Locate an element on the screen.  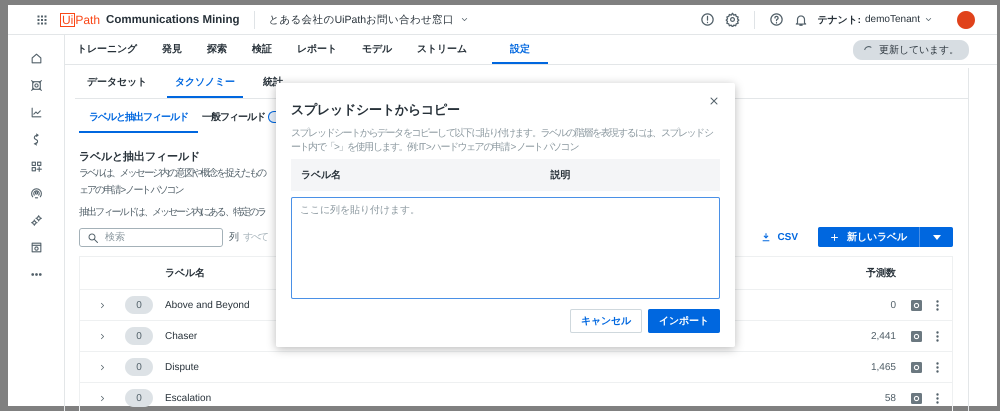
nav-tab: 発見 is located at coordinates (180, 49).